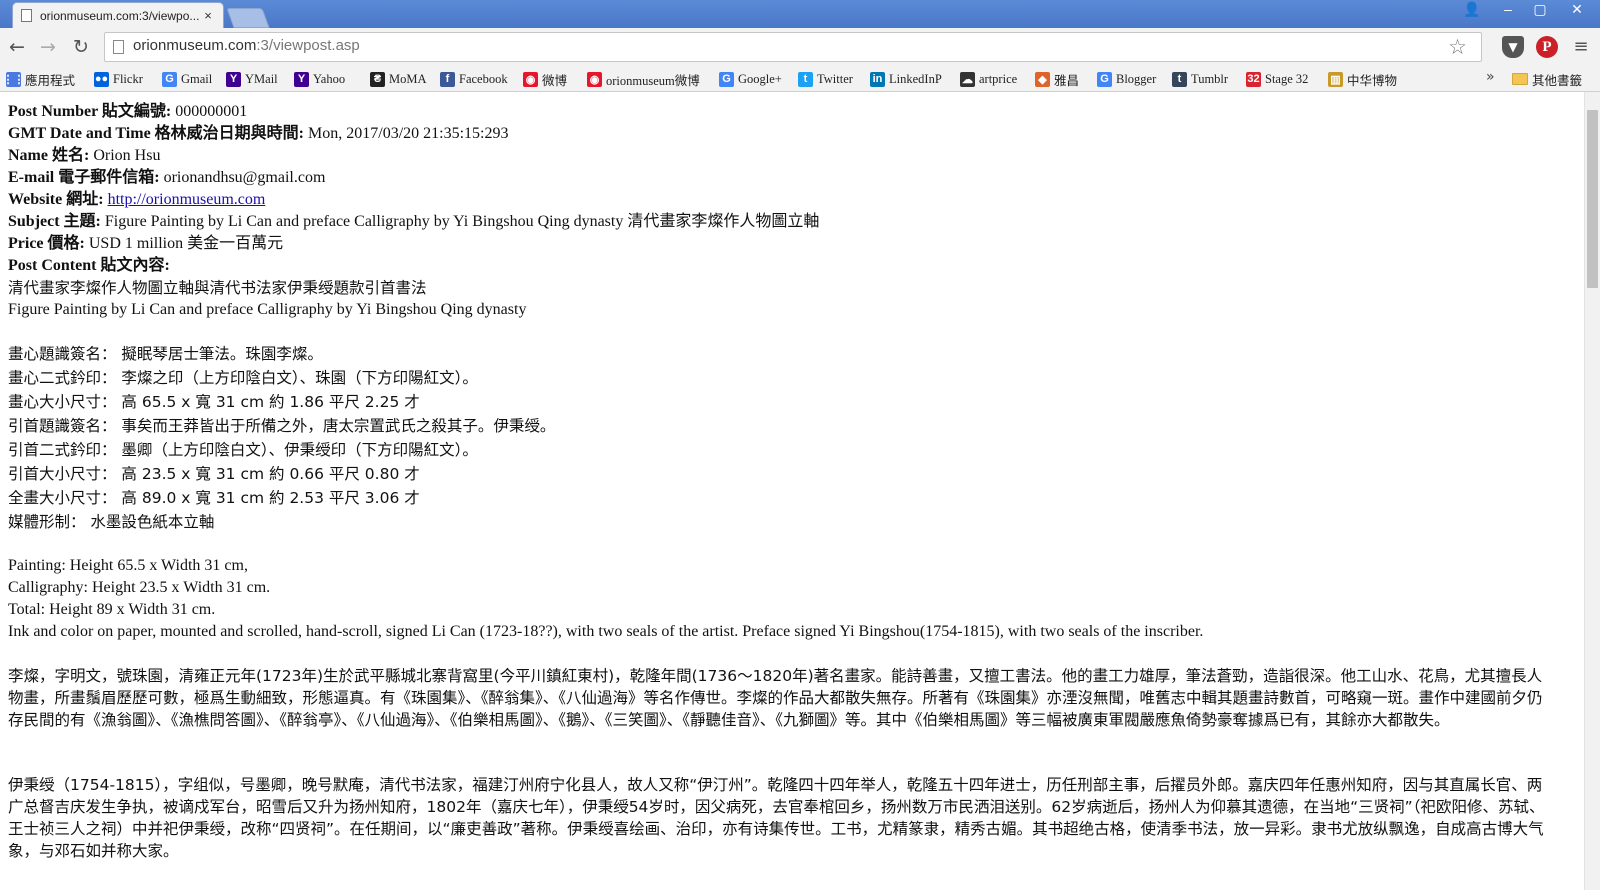 Image resolution: width=1600 pixels, height=890 pixels. What do you see at coordinates (1581, 47) in the screenshot?
I see `browser-menu-icon: ≡` at bounding box center [1581, 47].